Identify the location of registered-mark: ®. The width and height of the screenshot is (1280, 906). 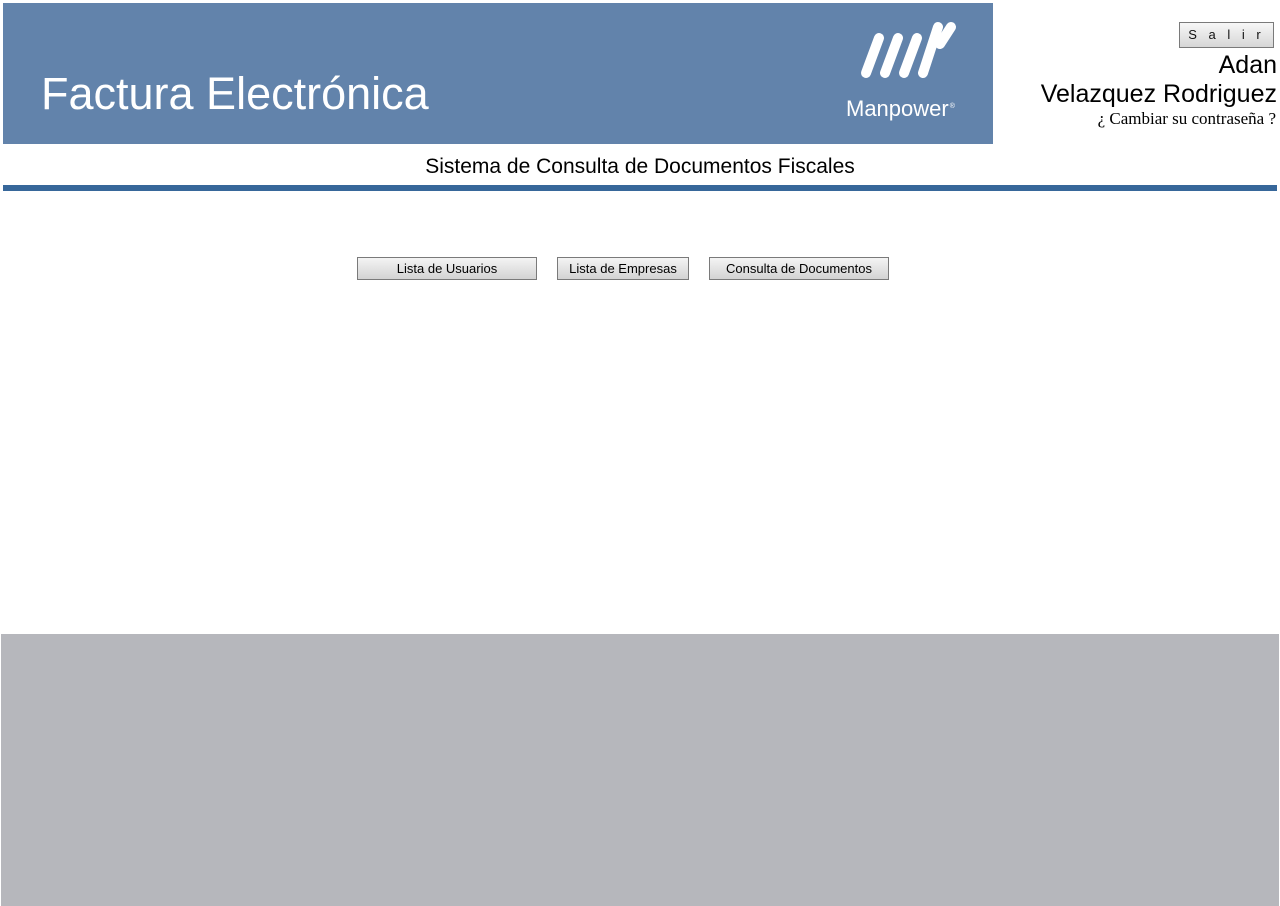
(952, 106).